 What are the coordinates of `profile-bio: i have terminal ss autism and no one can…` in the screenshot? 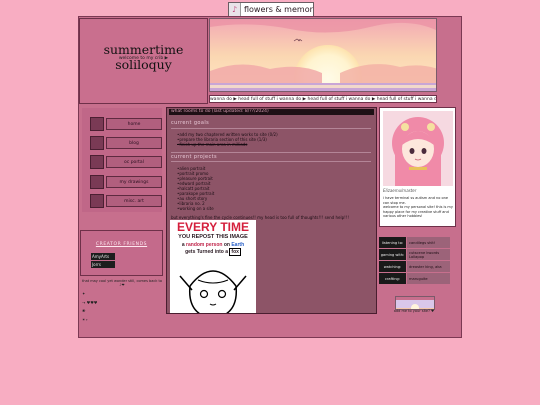 It's located at (418, 207).